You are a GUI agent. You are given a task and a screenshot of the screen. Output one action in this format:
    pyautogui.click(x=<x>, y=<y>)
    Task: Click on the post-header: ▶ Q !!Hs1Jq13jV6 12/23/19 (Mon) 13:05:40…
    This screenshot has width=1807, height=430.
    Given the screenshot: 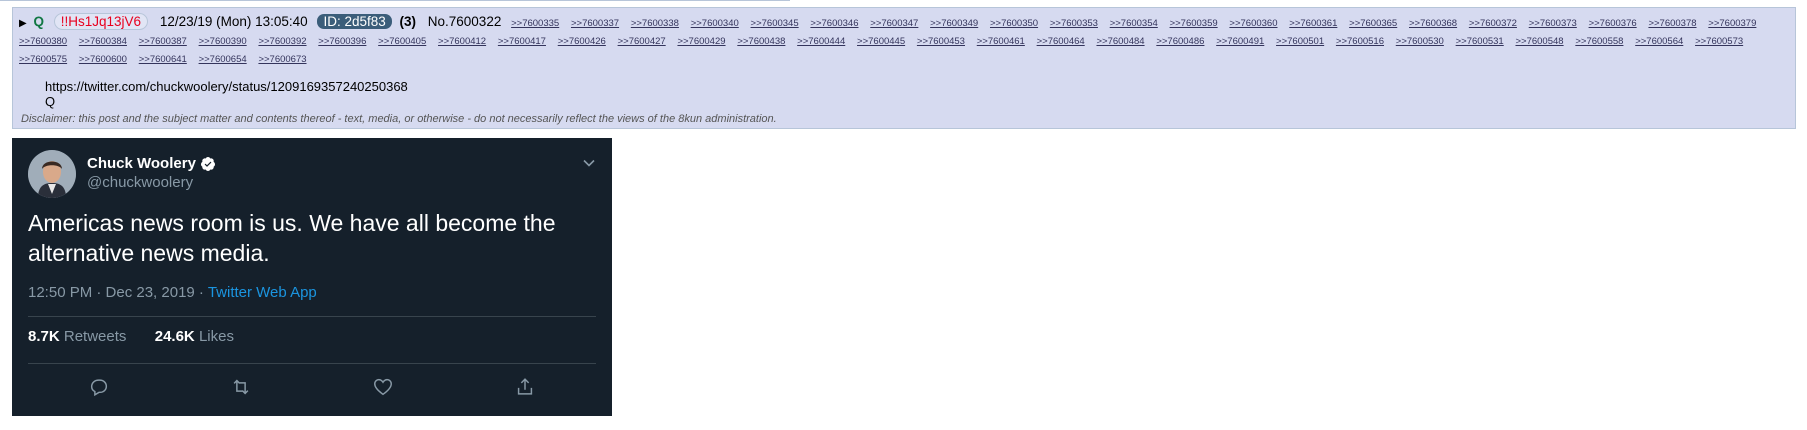 What is the action you would take?
    pyautogui.click(x=904, y=40)
    